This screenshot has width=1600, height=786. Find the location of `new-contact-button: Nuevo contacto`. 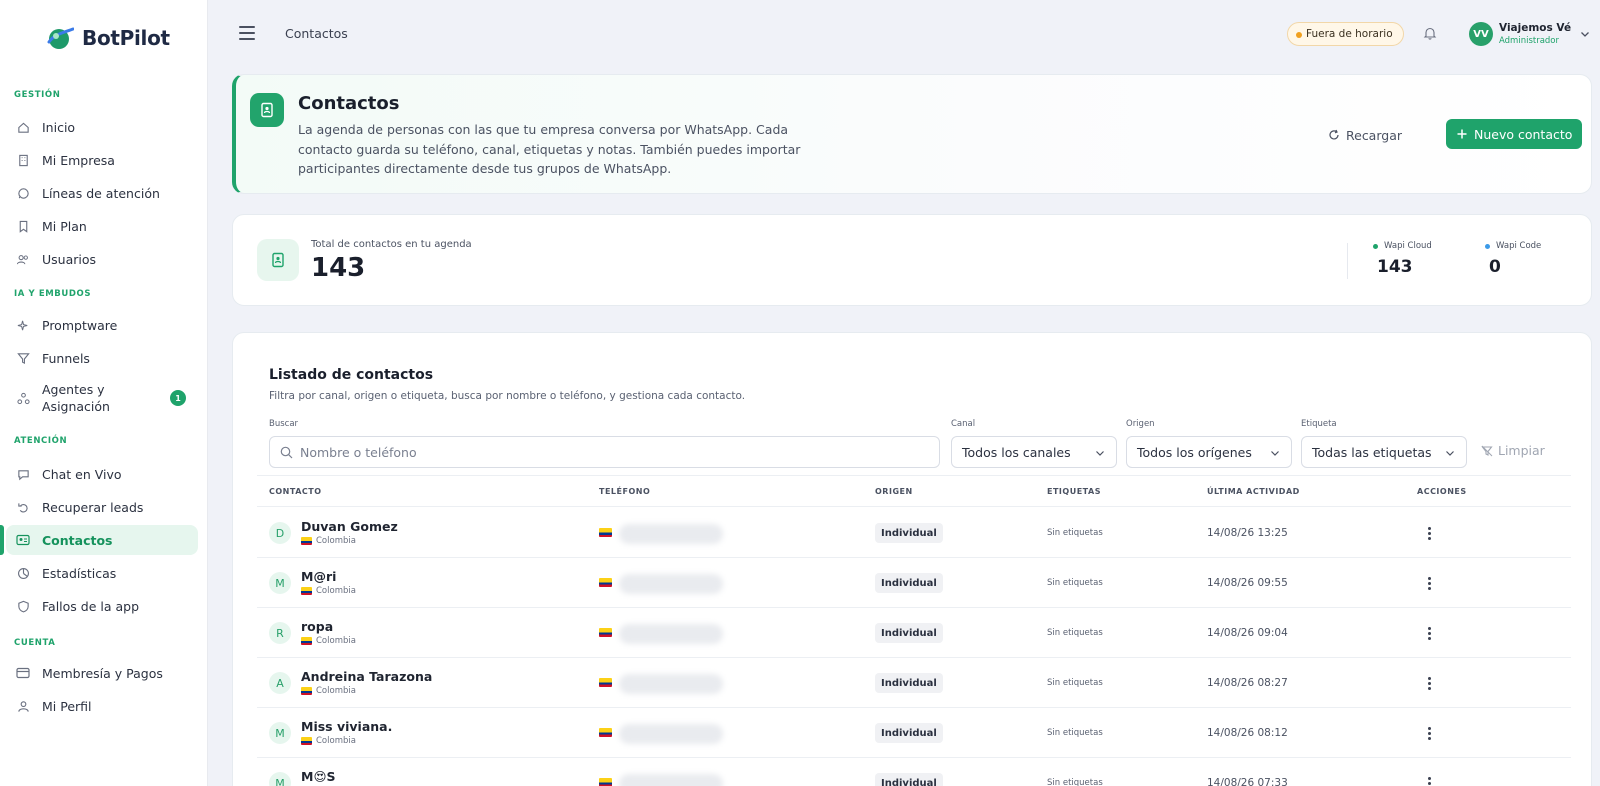

new-contact-button: Nuevo contacto is located at coordinates (1514, 134).